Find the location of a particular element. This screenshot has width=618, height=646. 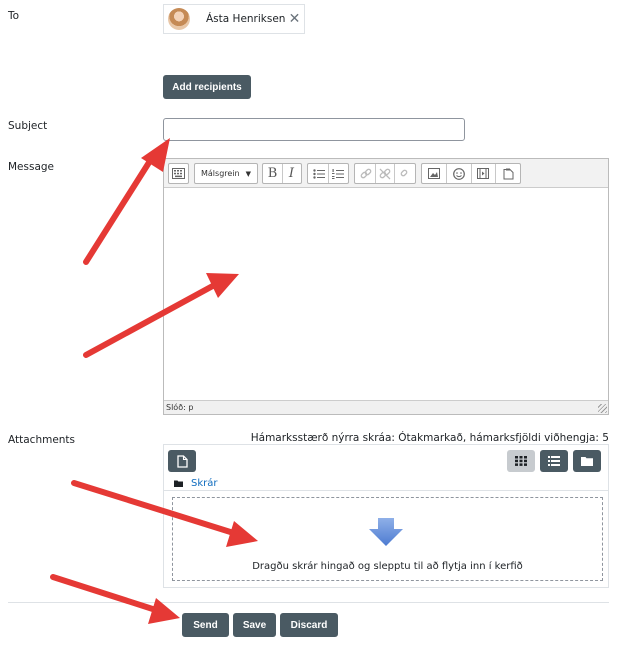

ordered-list-button is located at coordinates (338, 173).